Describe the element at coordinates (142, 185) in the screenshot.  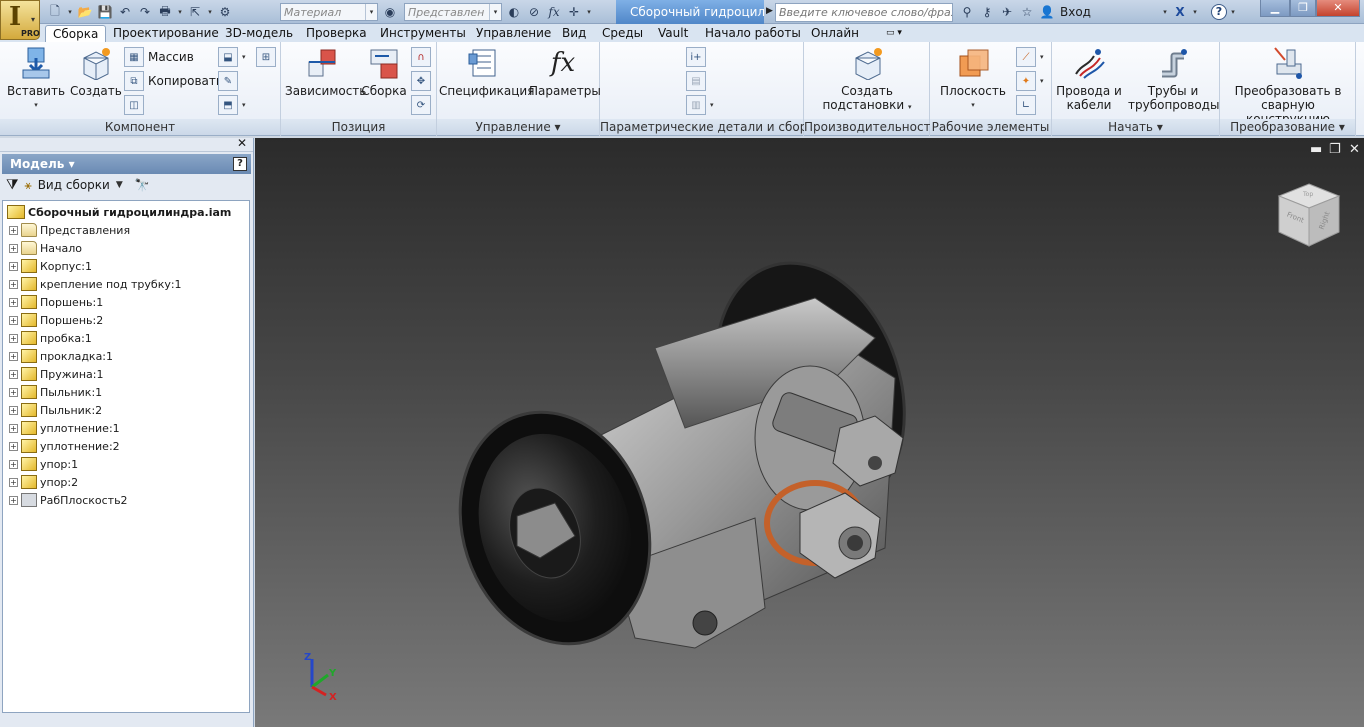
I see `find-binoculars-icon: 🔭` at that location.